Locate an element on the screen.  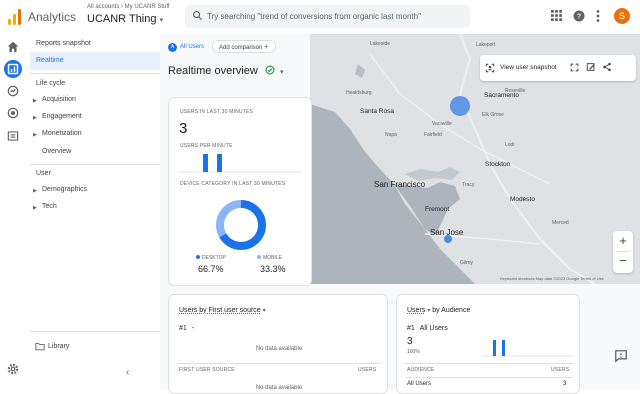
metric-selector: Users is located at coordinates (416, 310).